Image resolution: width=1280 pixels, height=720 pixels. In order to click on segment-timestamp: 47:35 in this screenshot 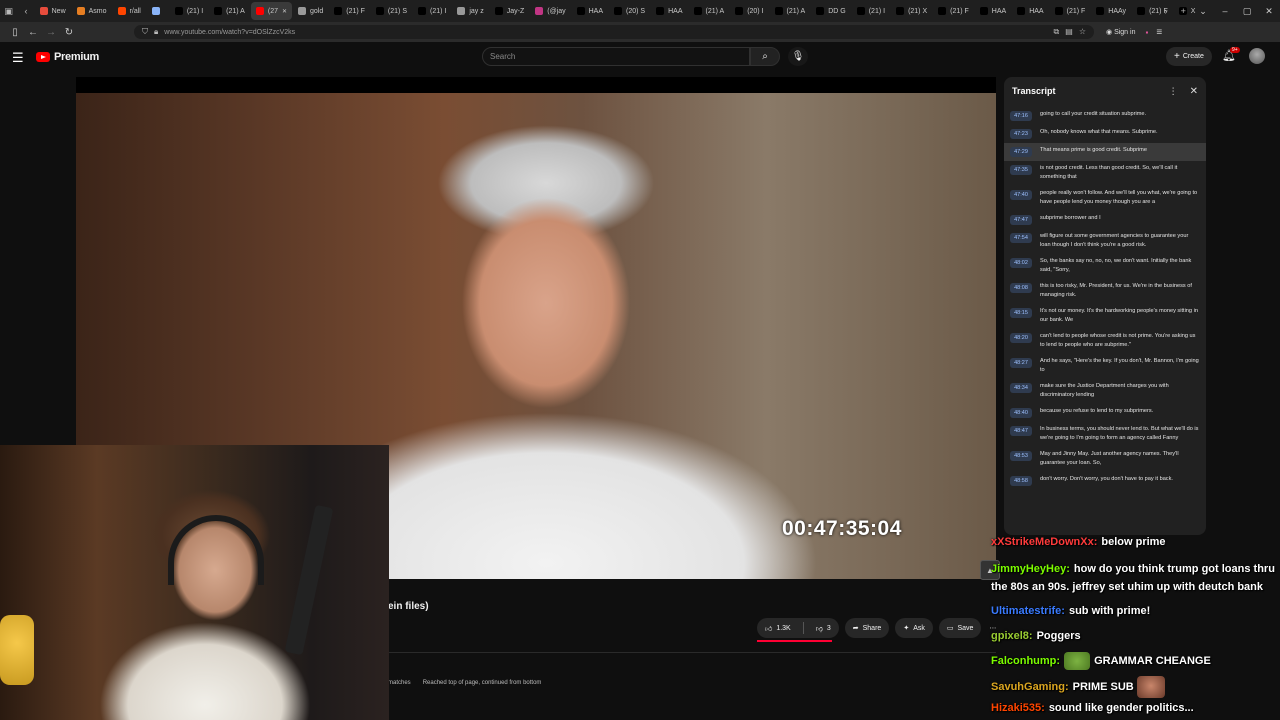, I will do `click(1021, 170)`.